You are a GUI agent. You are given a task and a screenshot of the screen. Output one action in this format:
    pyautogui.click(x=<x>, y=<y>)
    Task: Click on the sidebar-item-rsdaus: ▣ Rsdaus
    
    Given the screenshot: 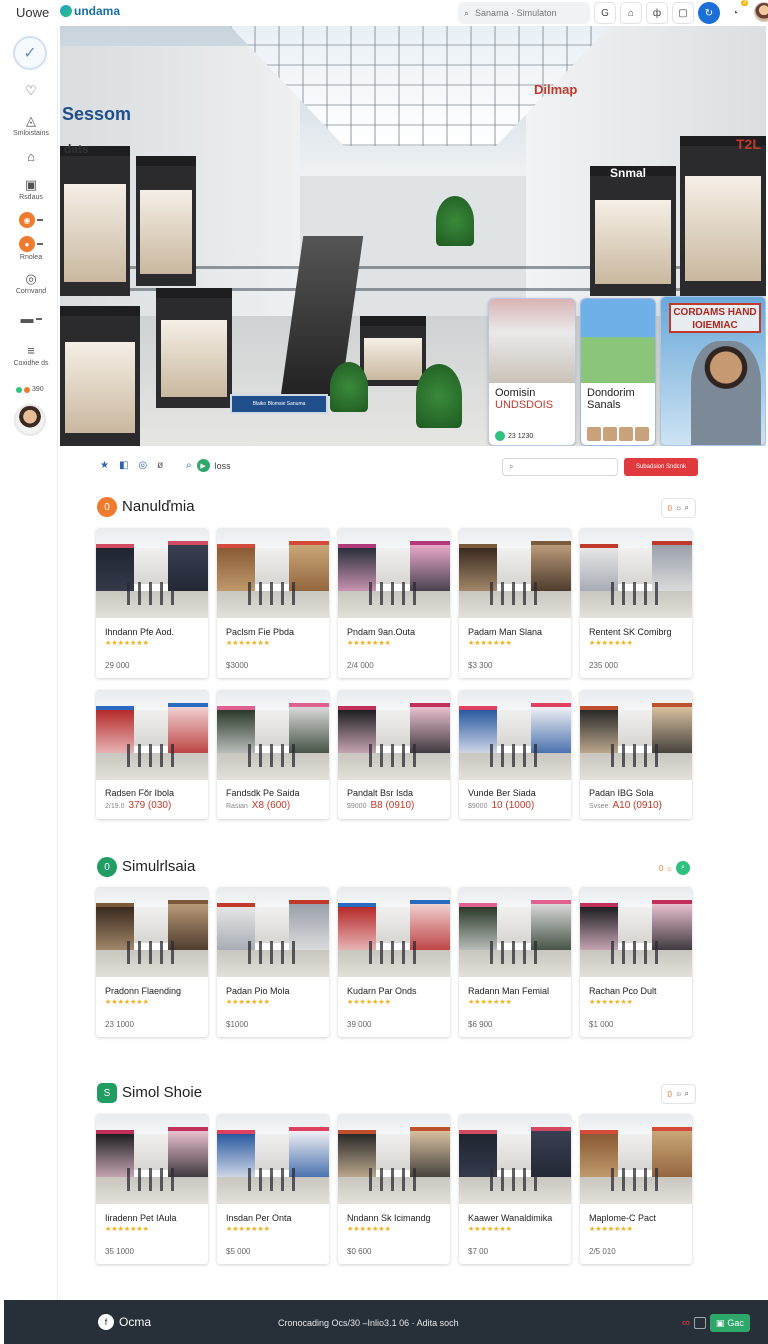 What is the action you would take?
    pyautogui.click(x=31, y=190)
    